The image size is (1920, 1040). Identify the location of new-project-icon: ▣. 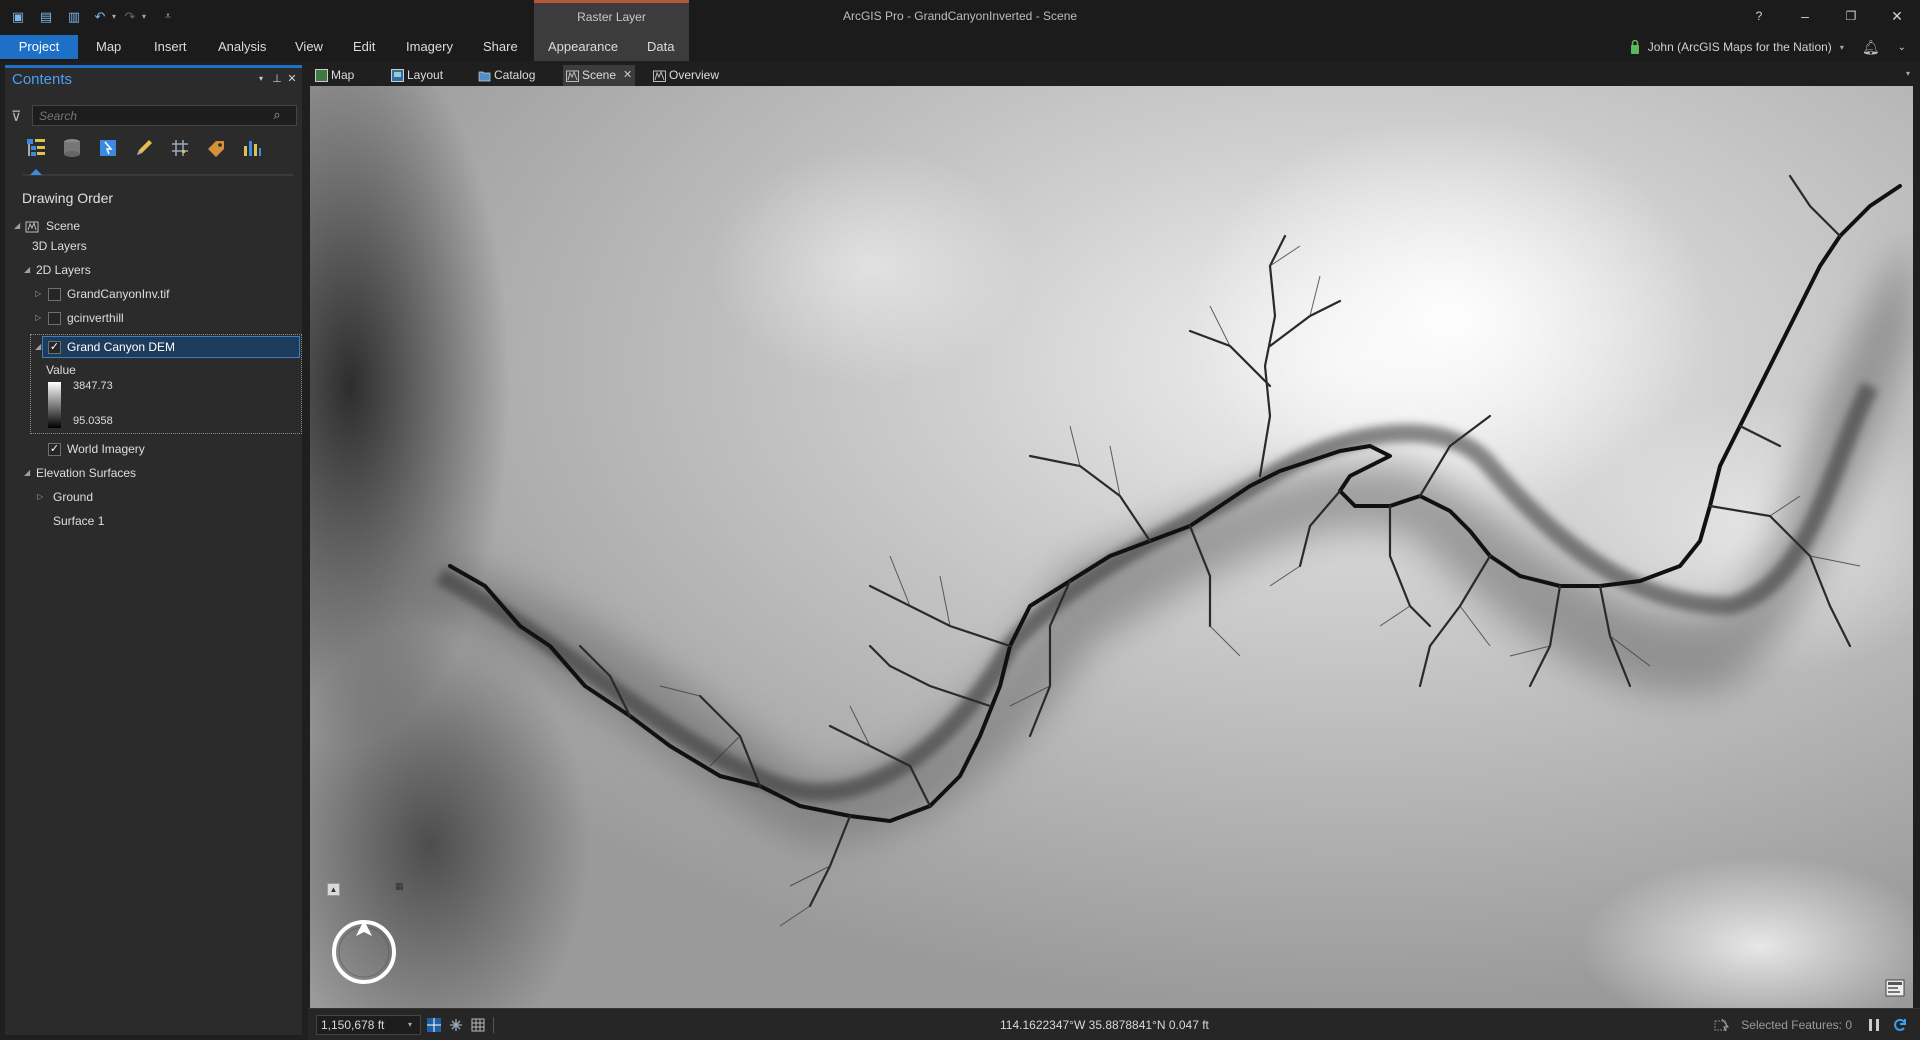
(18, 17).